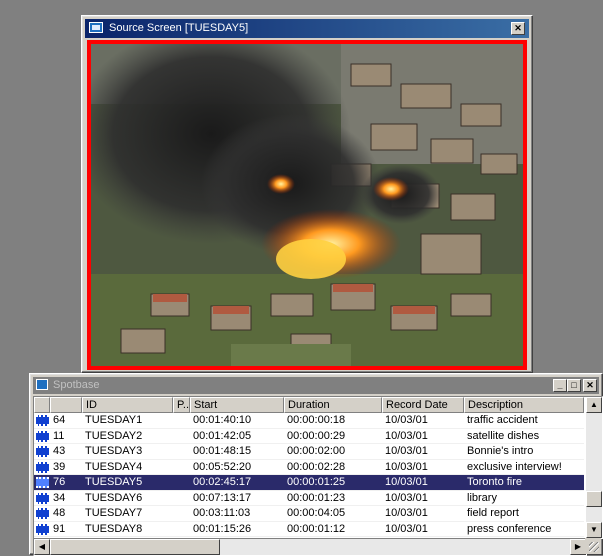 Image resolution: width=603 pixels, height=556 pixels. What do you see at coordinates (127, 452) in the screenshot?
I see `row-id: TUESDAY3` at bounding box center [127, 452].